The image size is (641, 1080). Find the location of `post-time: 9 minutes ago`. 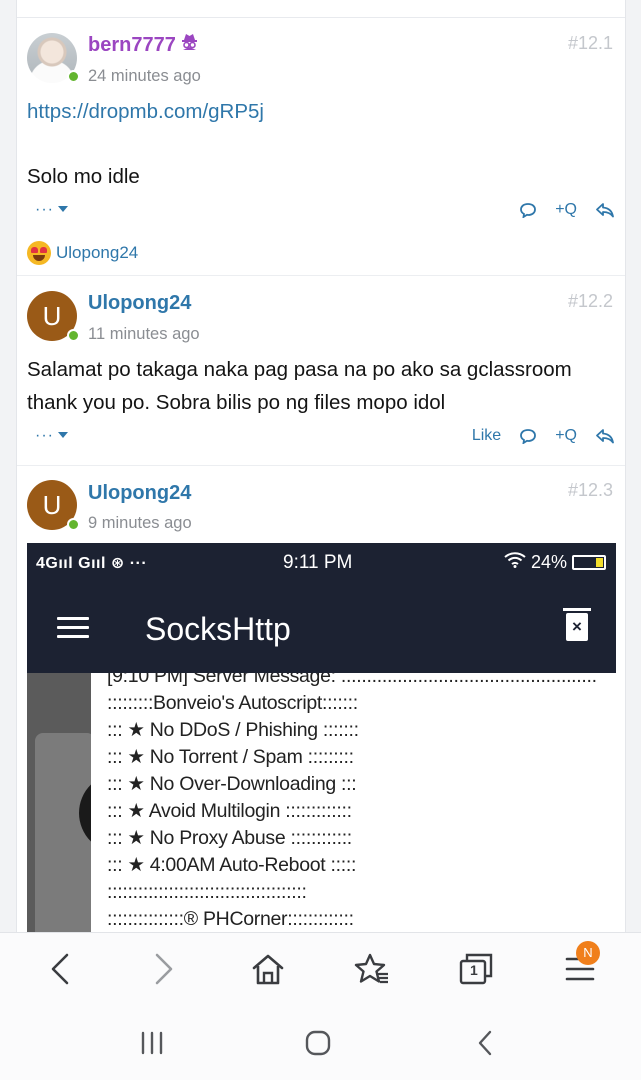

post-time: 9 minutes ago is located at coordinates (140, 523).